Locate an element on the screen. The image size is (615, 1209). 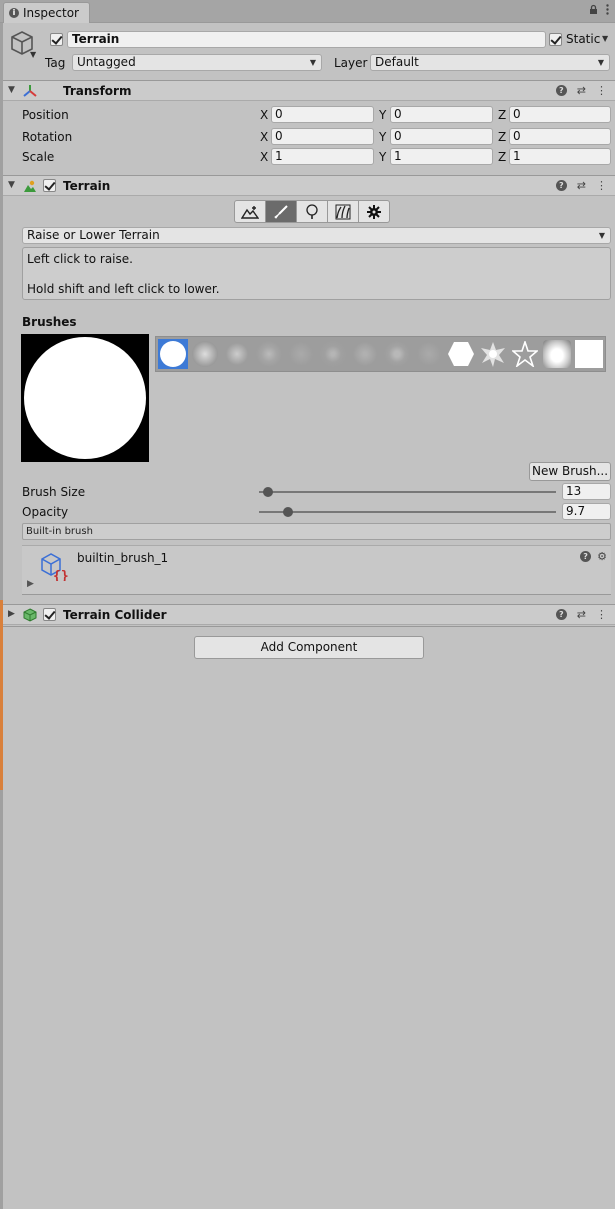
static-checkbox is located at coordinates (555, 39).